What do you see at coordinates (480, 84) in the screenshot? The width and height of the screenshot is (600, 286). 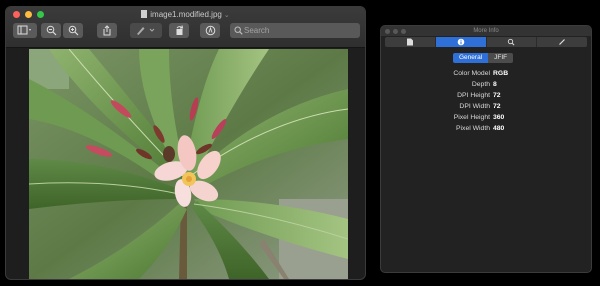 I see `property-key: Depth` at bounding box center [480, 84].